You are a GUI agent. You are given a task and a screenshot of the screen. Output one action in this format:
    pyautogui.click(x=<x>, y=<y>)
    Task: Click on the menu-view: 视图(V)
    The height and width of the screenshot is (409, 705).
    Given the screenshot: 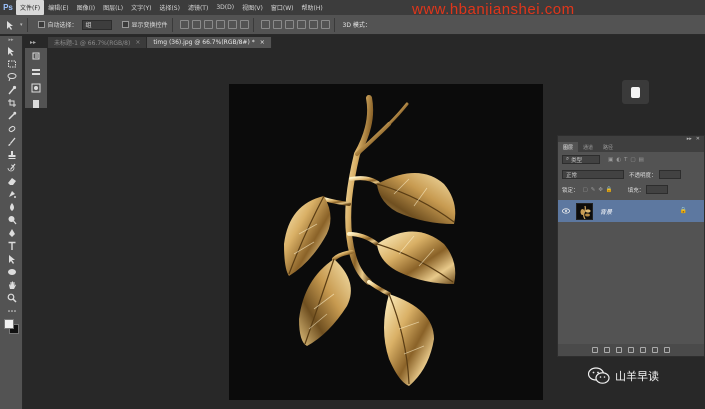 What is the action you would take?
    pyautogui.click(x=252, y=7)
    